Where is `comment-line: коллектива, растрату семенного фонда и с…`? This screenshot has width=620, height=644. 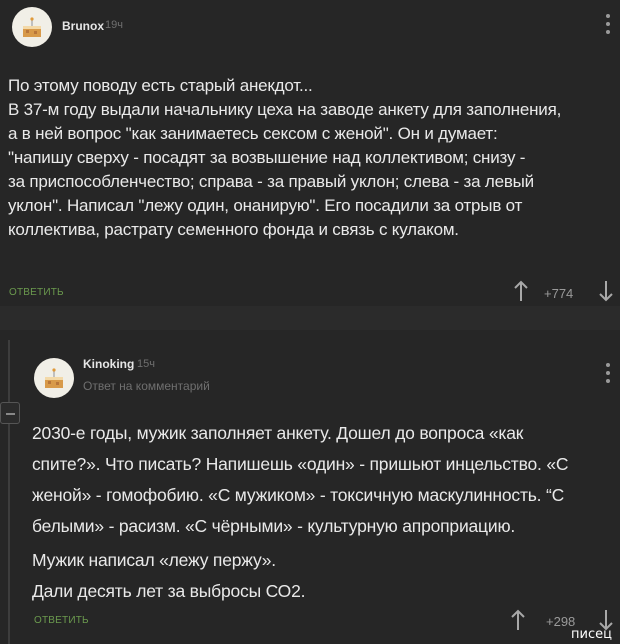
comment-line: коллектива, растрату семенного фонда и с… is located at coordinates (233, 229).